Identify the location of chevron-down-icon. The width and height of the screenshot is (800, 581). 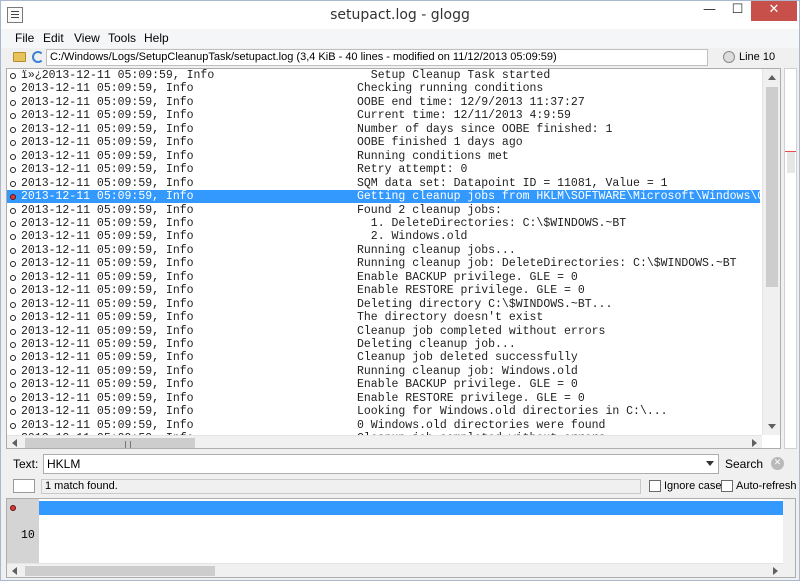
(710, 463).